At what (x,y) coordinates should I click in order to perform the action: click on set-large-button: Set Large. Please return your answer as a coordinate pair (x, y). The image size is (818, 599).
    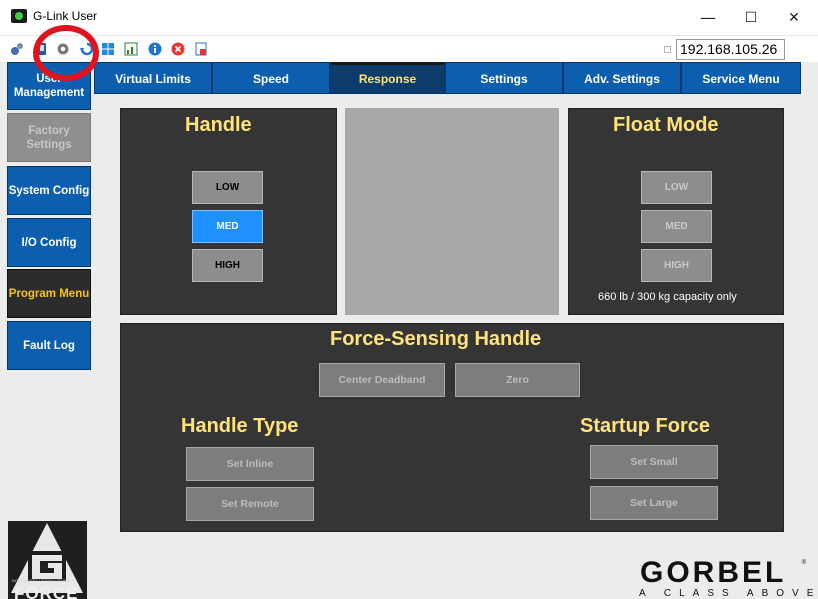
    Looking at the image, I should click on (654, 503).